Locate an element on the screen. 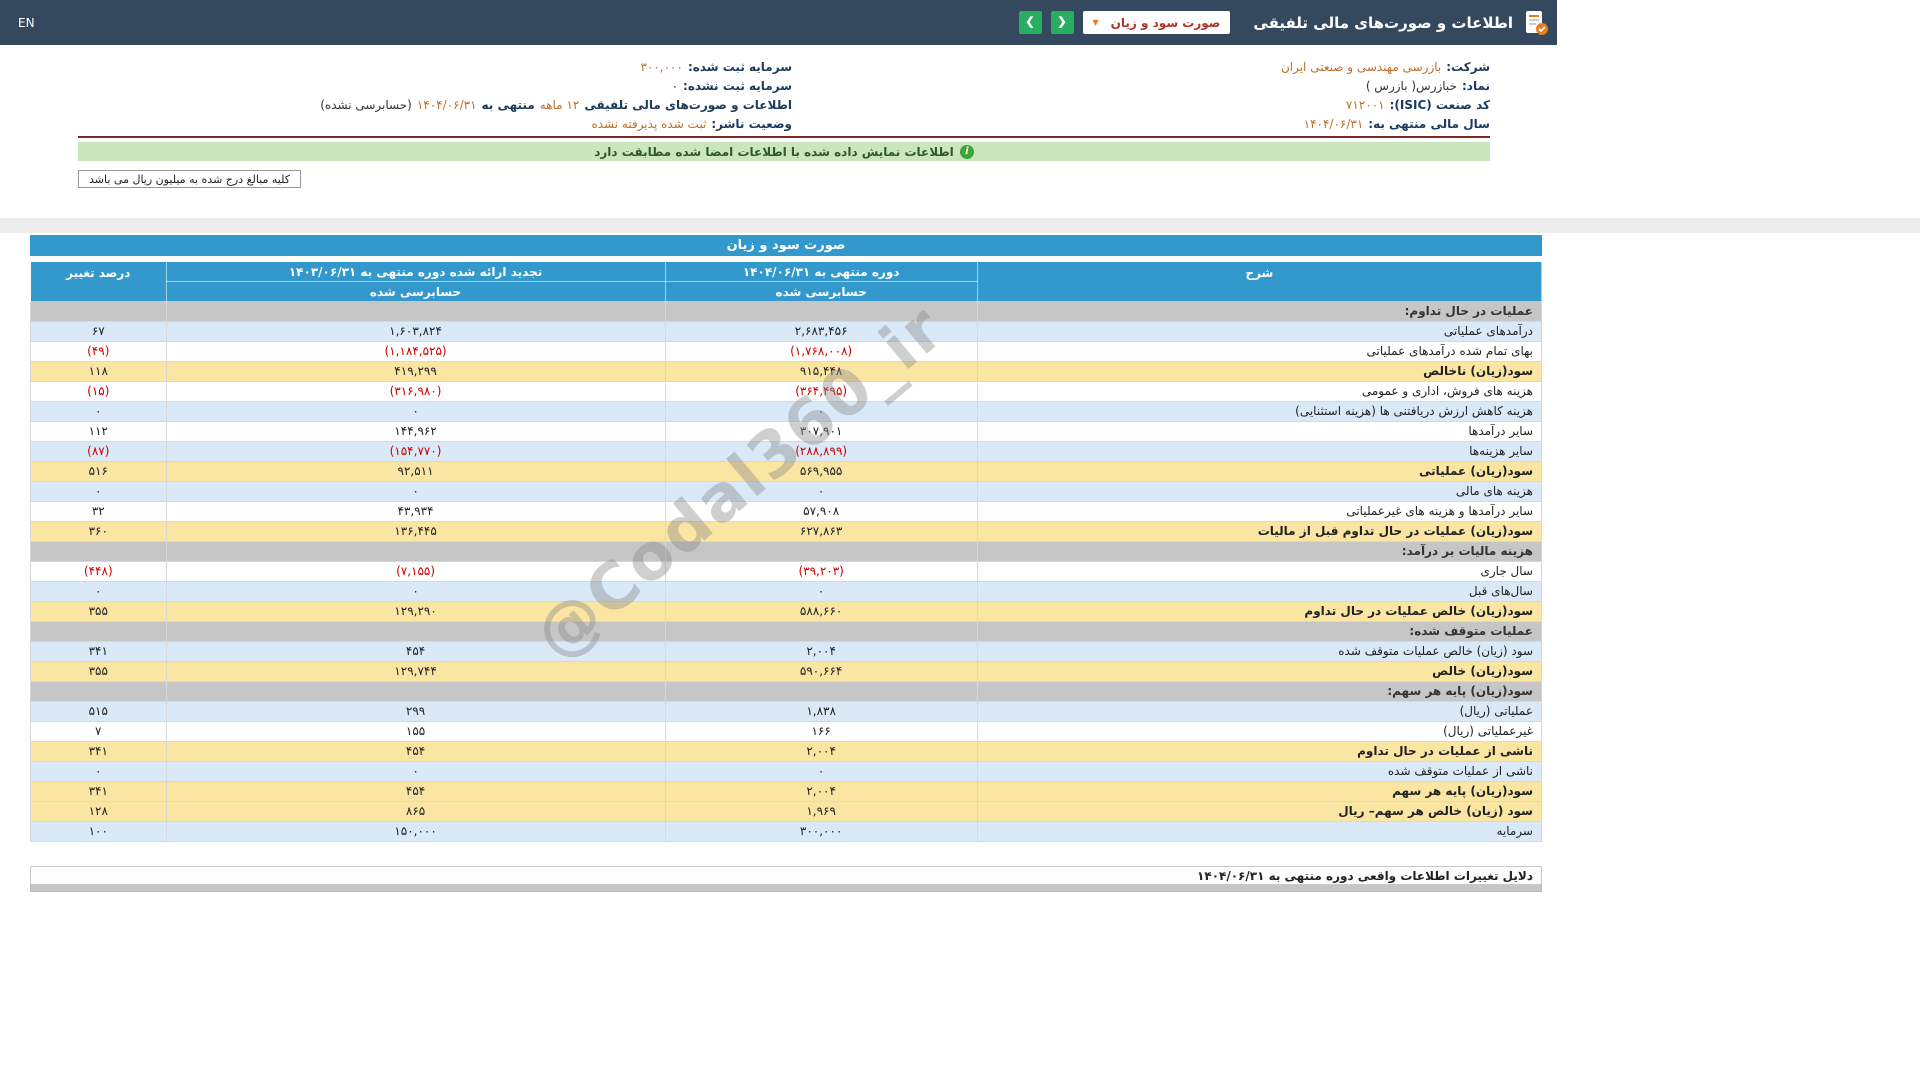 Image resolution: width=1920 pixels, height=1080 pixels. chevron-down-icon: ▼ is located at coordinates (1095, 22).